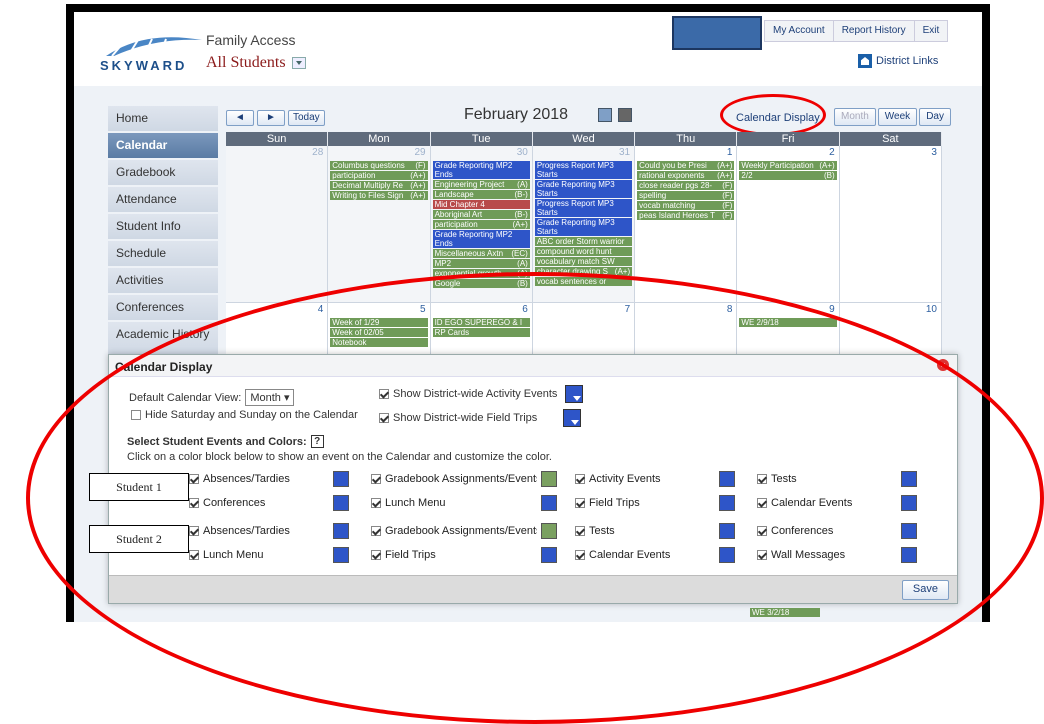 This screenshot has width=1044, height=724. Describe the element at coordinates (897, 117) in the screenshot. I see `view-week-button: Week` at that location.